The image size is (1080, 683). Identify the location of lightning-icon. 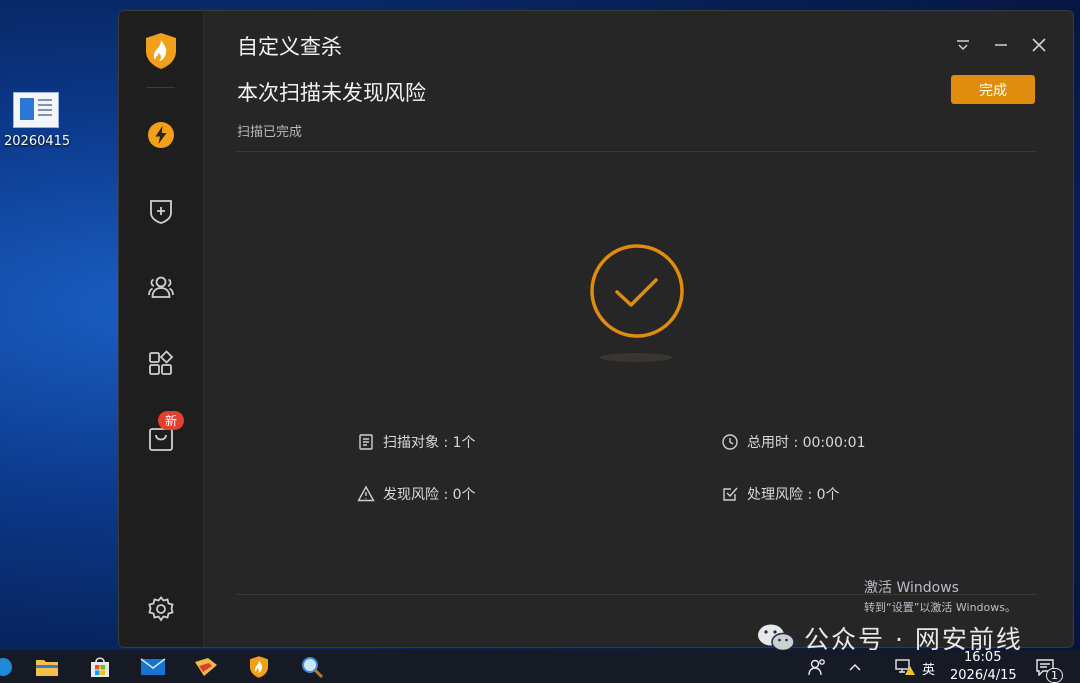
(161, 135).